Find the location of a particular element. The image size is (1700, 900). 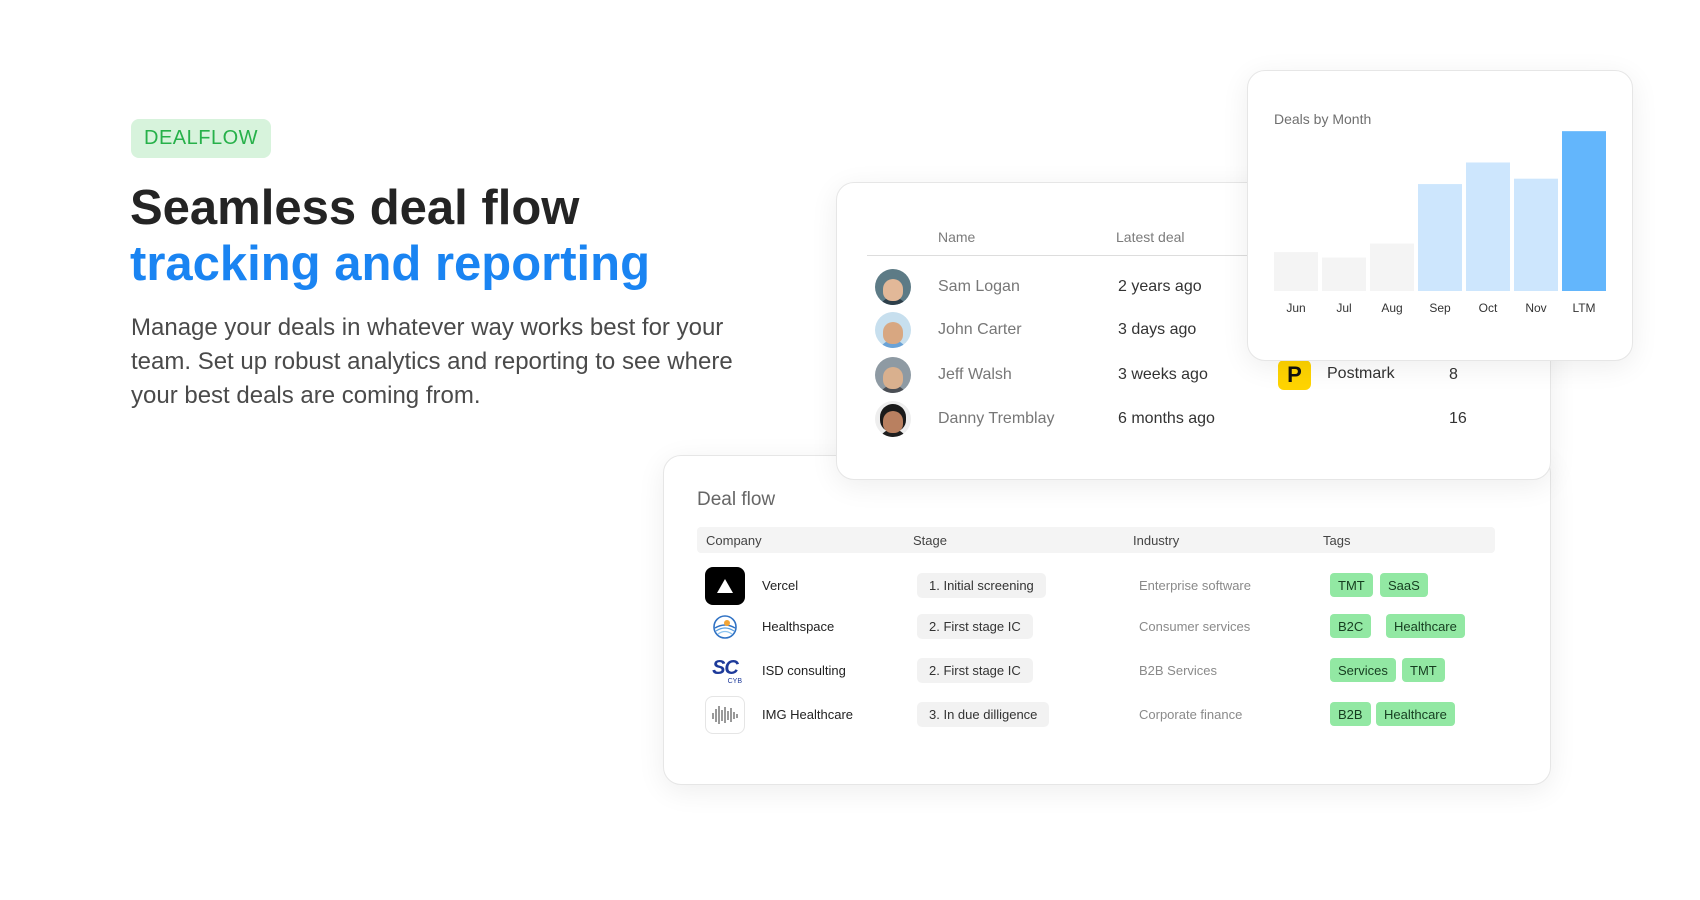

person-name: John Carter is located at coordinates (980, 330).